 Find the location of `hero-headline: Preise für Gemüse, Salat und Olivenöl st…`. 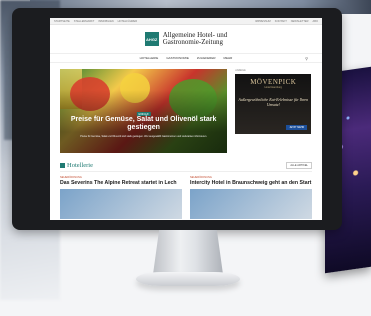

hero-headline: Preise für Gemüse, Salat und Olivenöl st… is located at coordinates (143, 124).